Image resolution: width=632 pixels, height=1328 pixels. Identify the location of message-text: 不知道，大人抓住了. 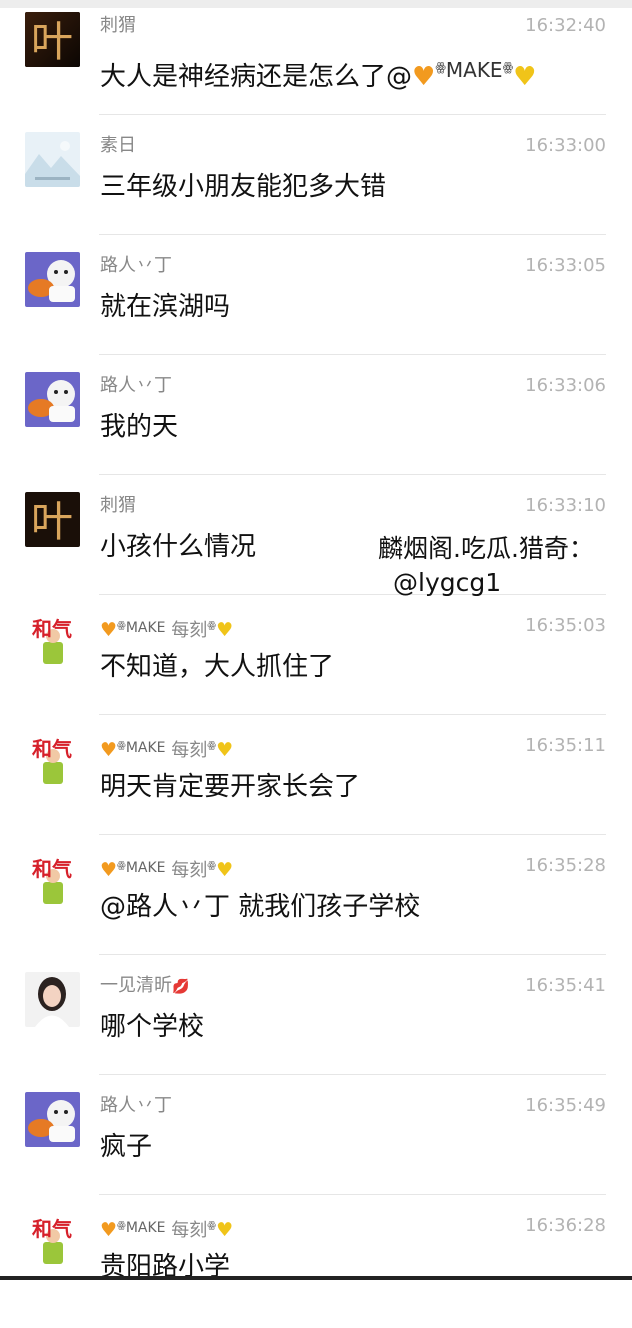
(217, 667).